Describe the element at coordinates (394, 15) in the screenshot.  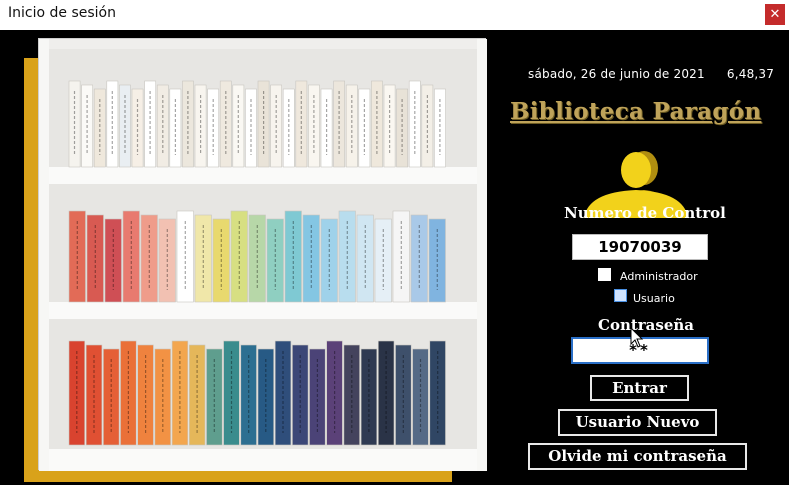
I see `window-titlebar: Inicio de sesión ✕` at that location.